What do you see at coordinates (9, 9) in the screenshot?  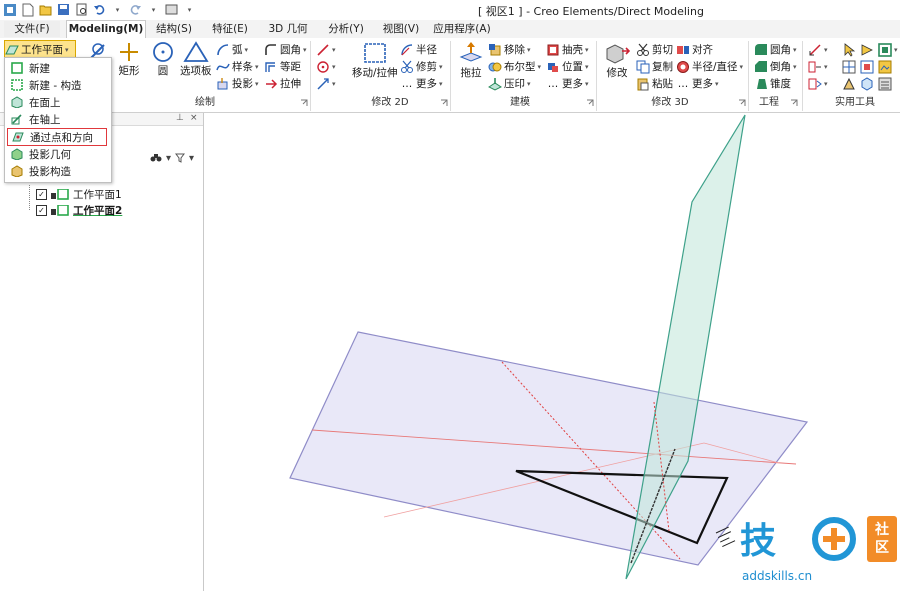 I see `app-icon` at bounding box center [9, 9].